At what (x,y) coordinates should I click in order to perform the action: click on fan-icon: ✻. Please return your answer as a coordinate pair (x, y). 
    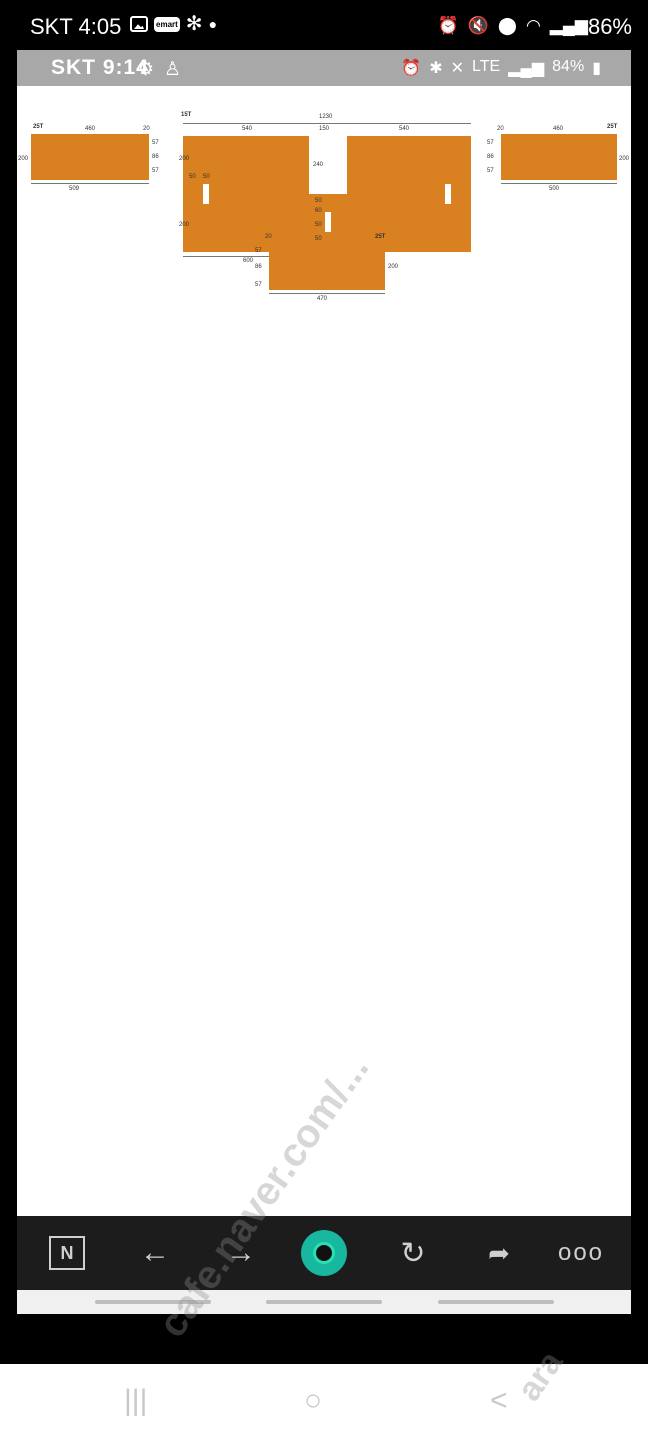
    Looking at the image, I should click on (194, 24).